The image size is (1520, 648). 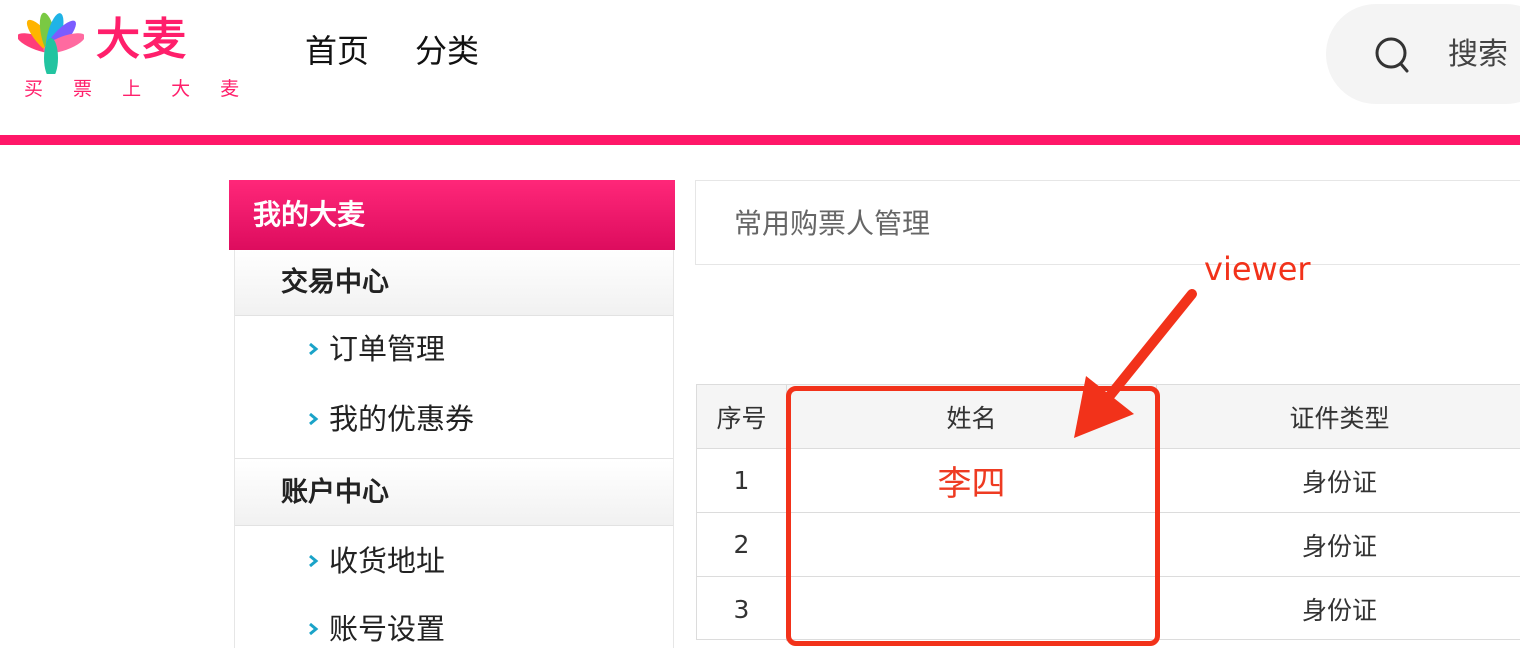 I want to click on sidebar-section-trade: 交易中心, so click(x=454, y=283).